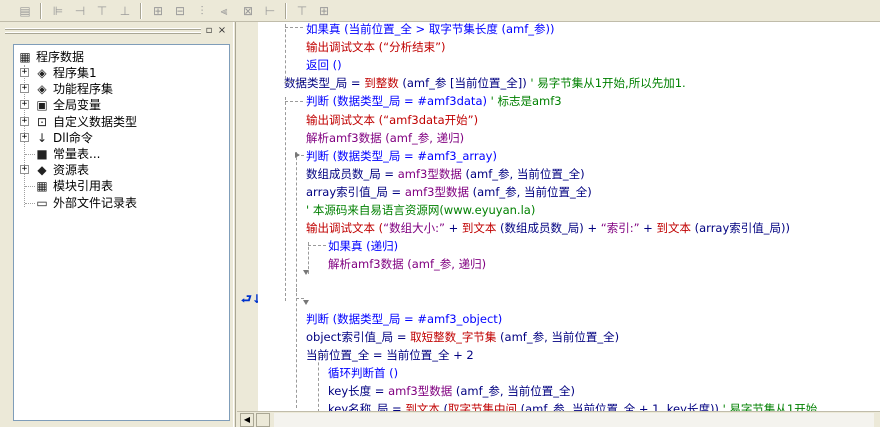 This screenshot has height=427, width=880. I want to click on scroll-track, so click(574, 420).